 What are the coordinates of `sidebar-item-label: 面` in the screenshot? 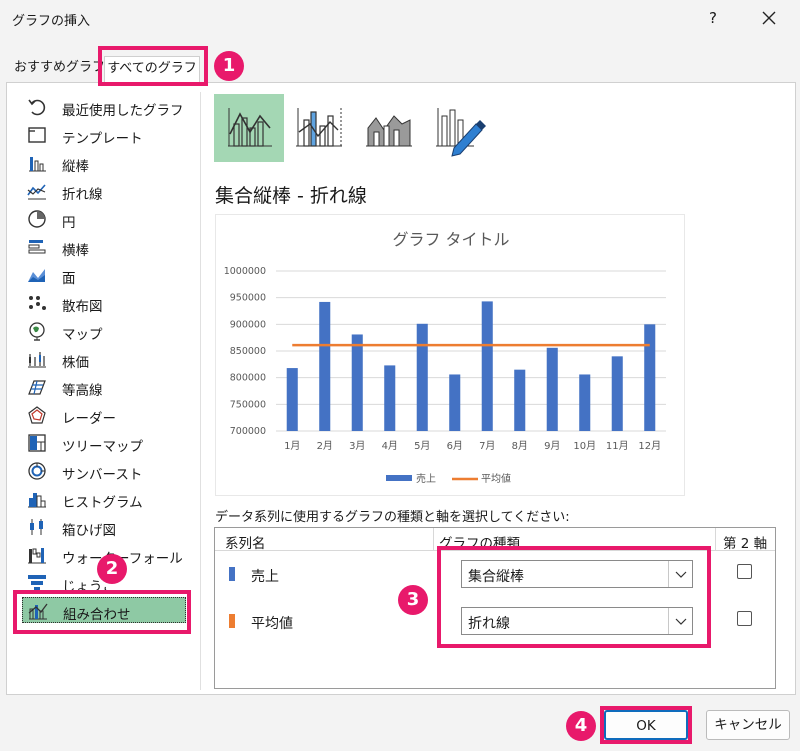 It's located at (69, 279).